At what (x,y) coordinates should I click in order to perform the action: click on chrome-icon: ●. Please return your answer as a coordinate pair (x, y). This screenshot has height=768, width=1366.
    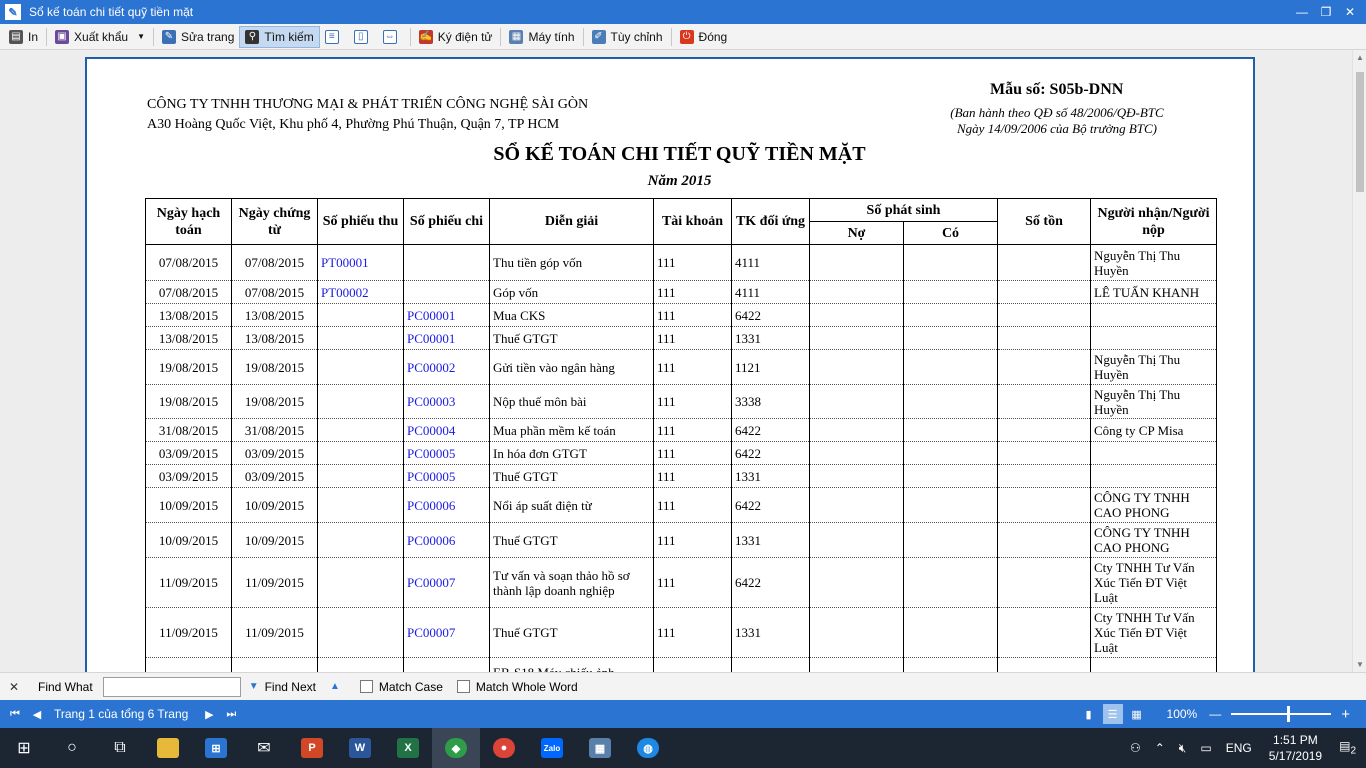
    Looking at the image, I should click on (504, 748).